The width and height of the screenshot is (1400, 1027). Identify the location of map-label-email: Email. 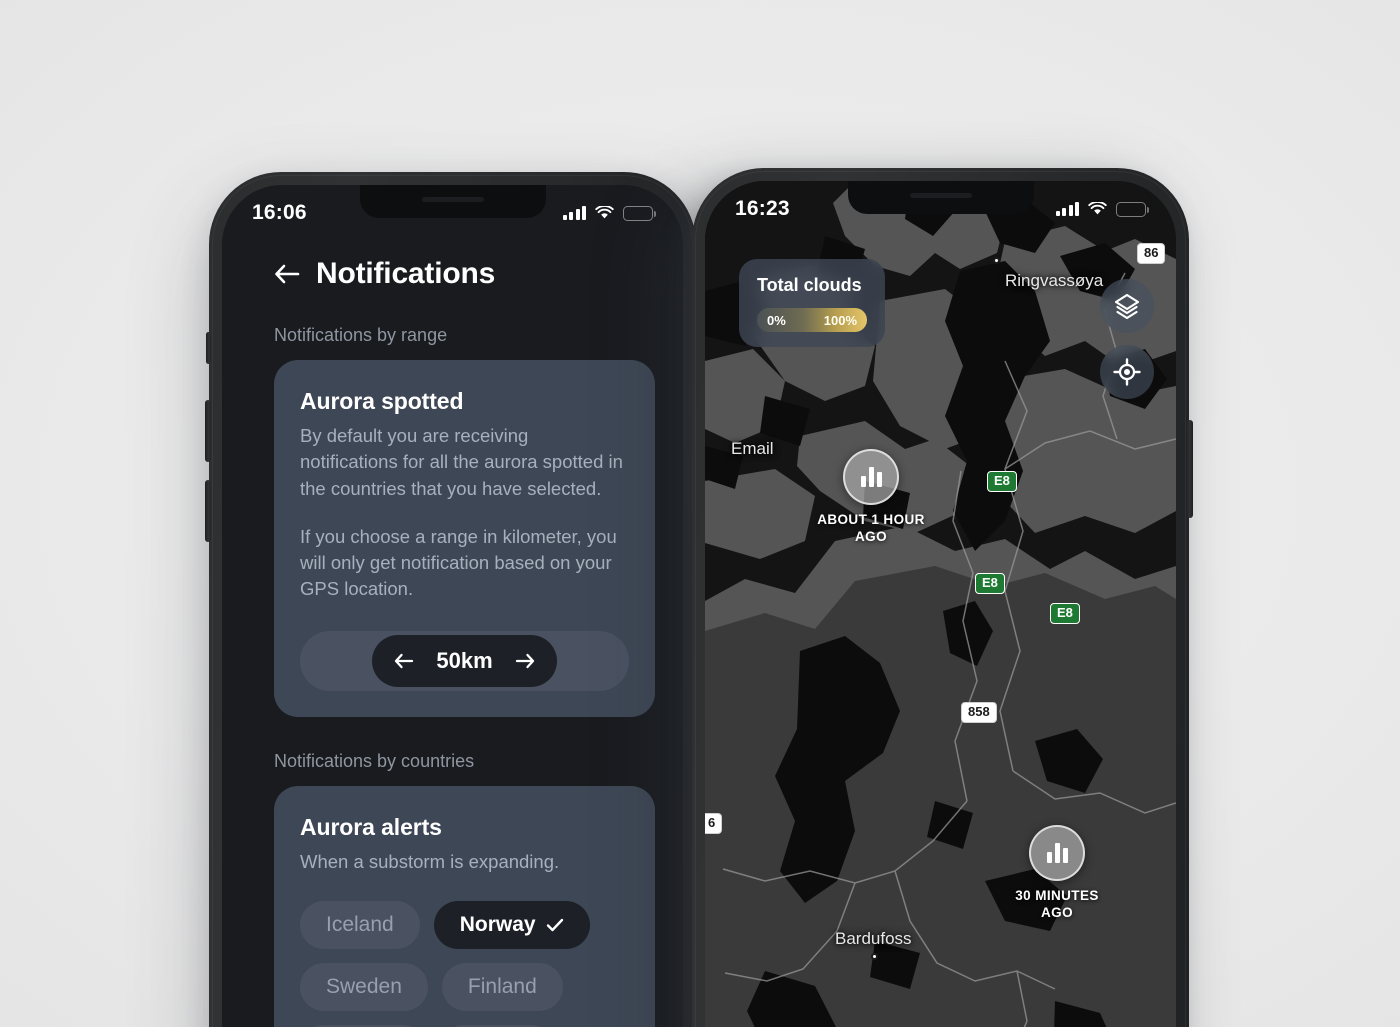
(752, 449).